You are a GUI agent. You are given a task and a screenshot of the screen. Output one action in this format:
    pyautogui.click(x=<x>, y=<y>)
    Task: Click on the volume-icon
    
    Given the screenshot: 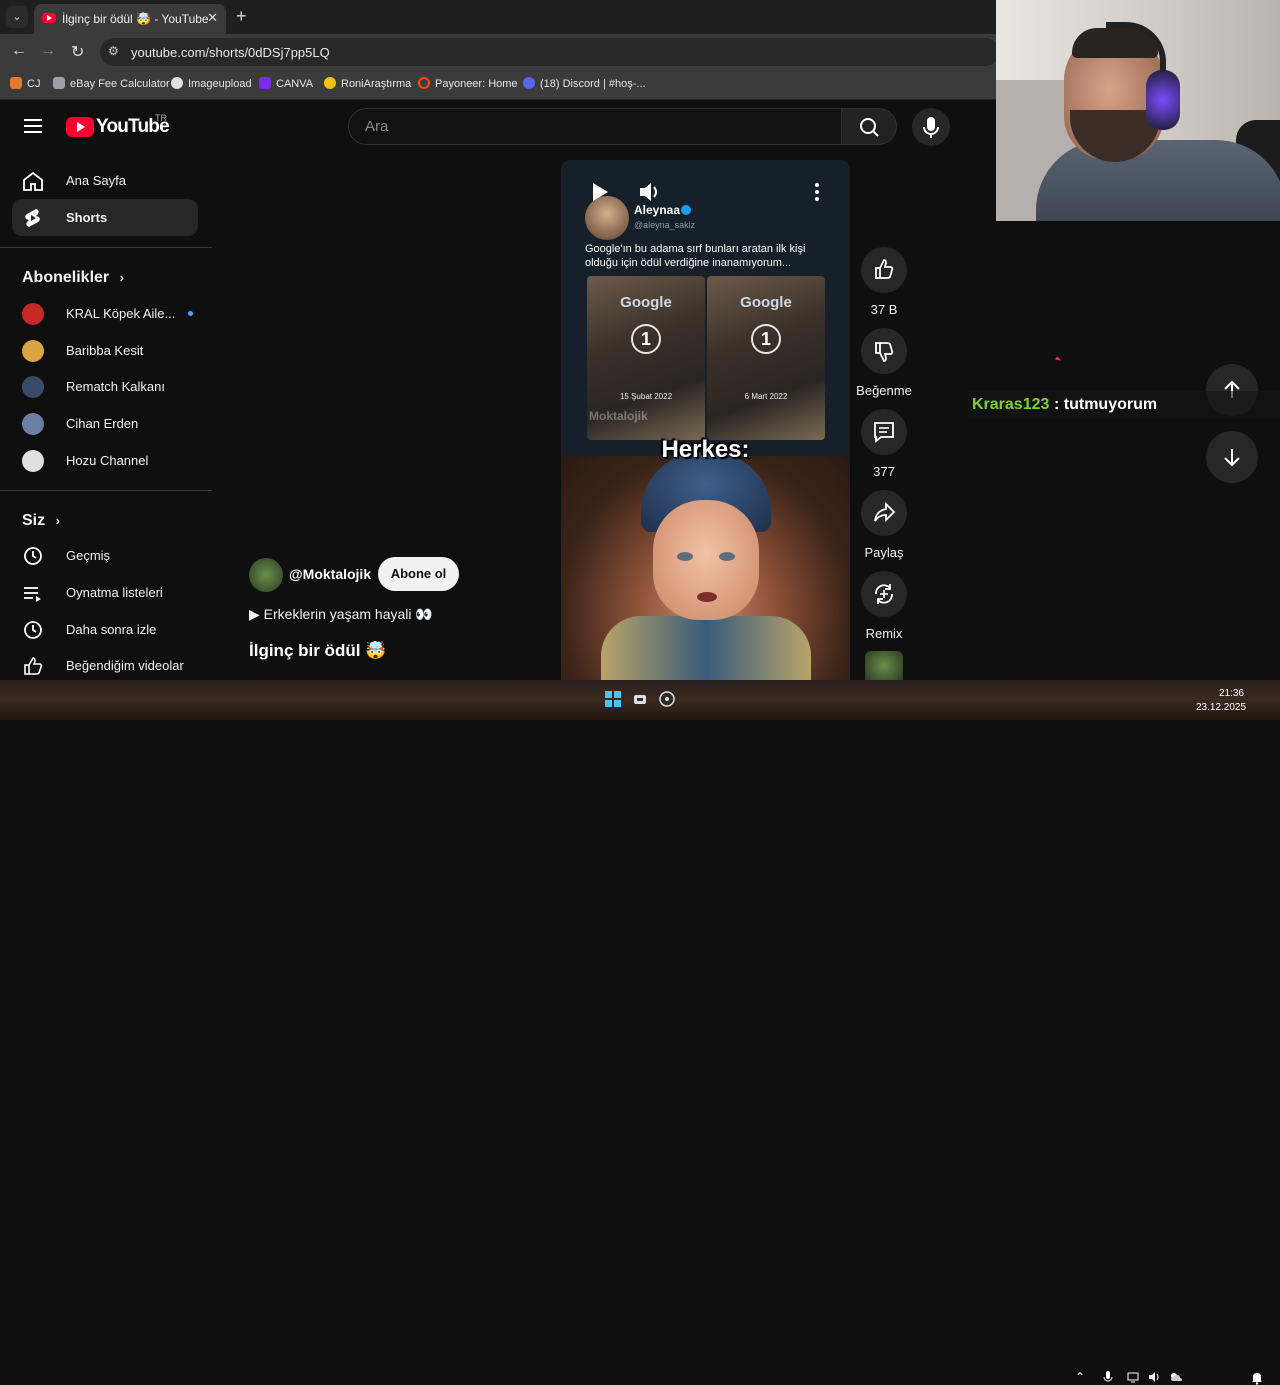 What is the action you would take?
    pyautogui.click(x=648, y=192)
    